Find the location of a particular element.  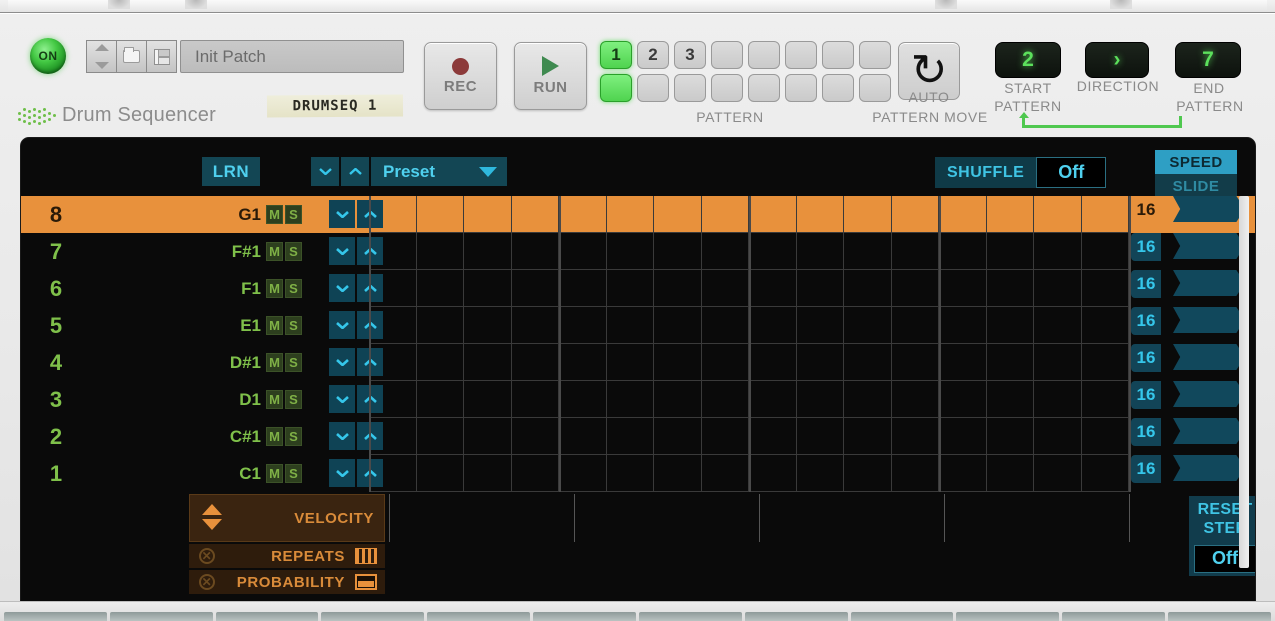

patch-save-button is located at coordinates (161, 56).